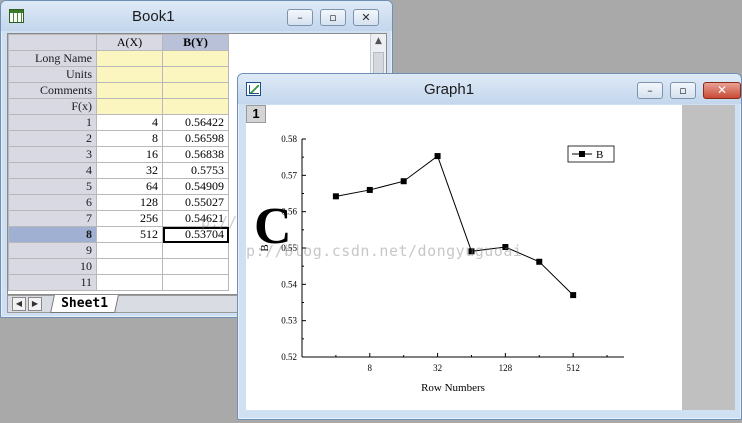  What do you see at coordinates (129, 202) in the screenshot?
I see `cell-a: 128` at bounding box center [129, 202].